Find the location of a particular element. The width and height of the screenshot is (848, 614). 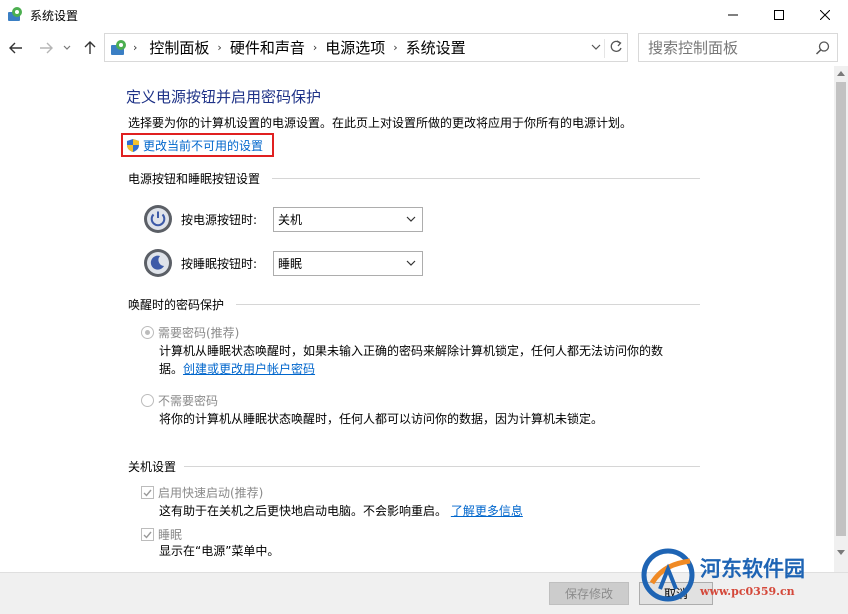

require-password-radio is located at coordinates (147, 332).